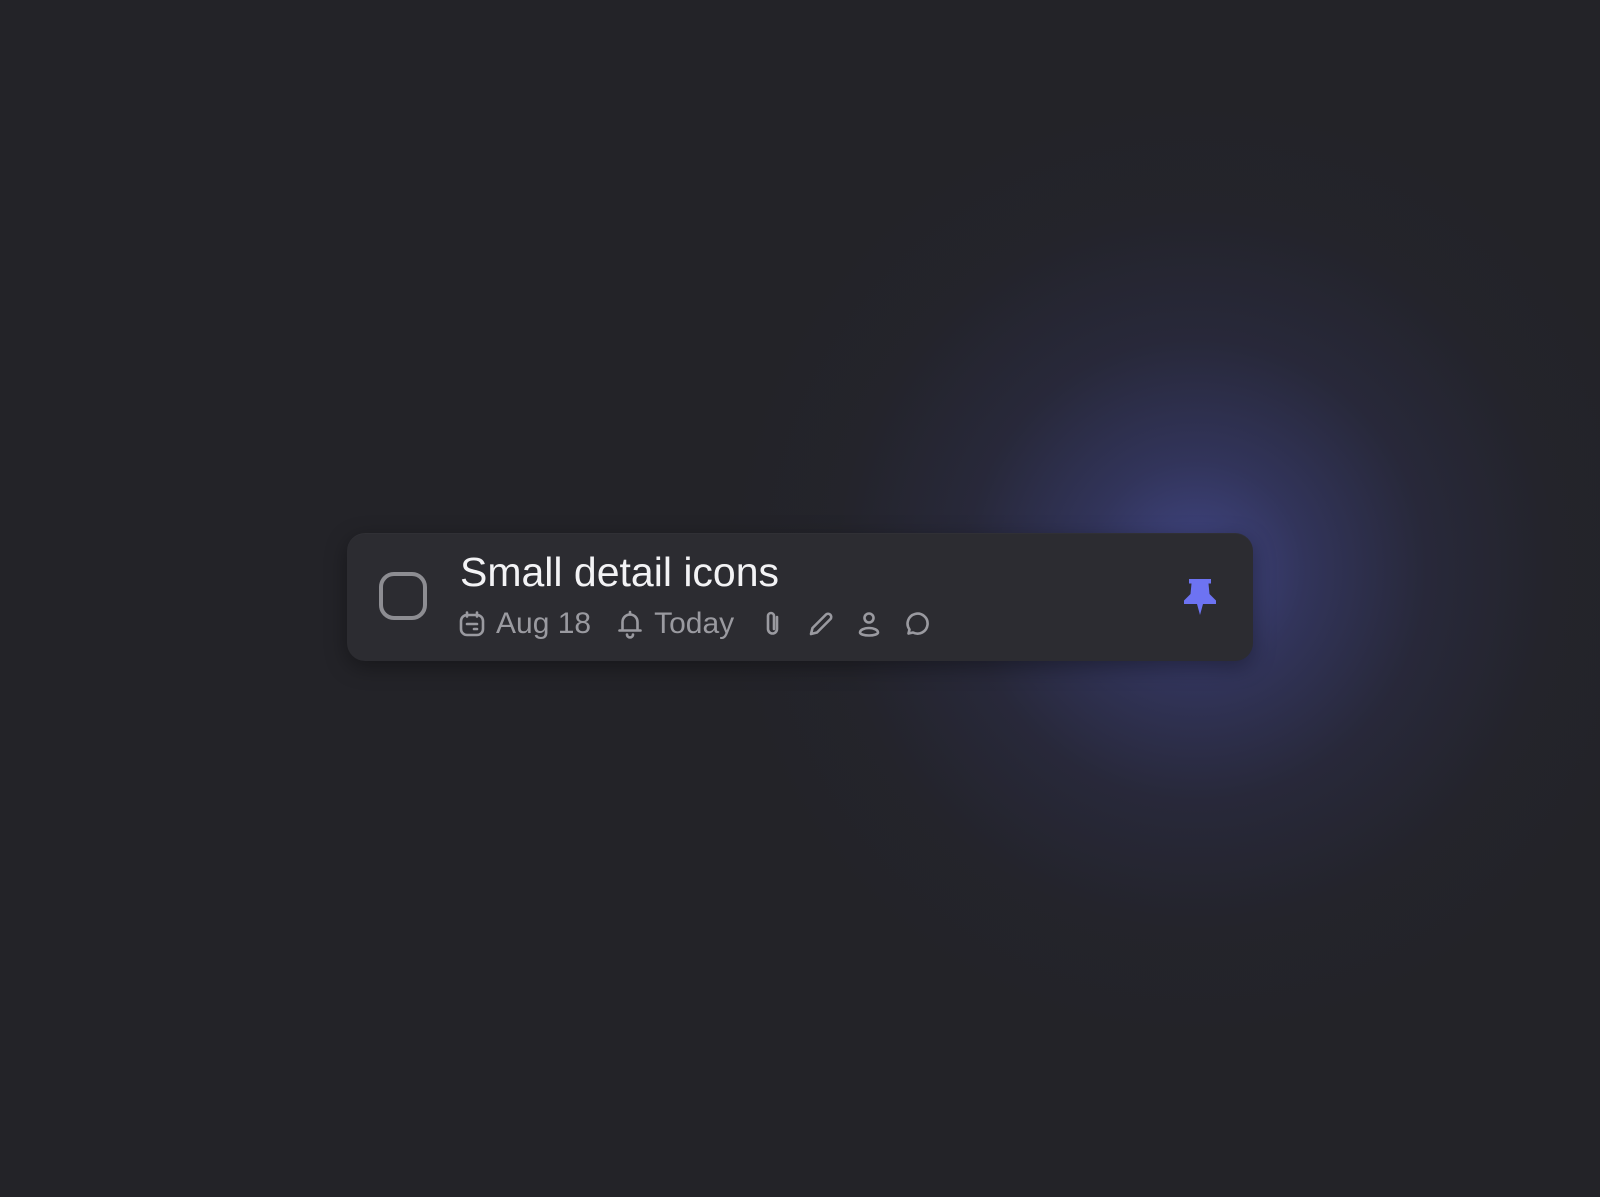  I want to click on due-date: Aug 18, so click(524, 624).